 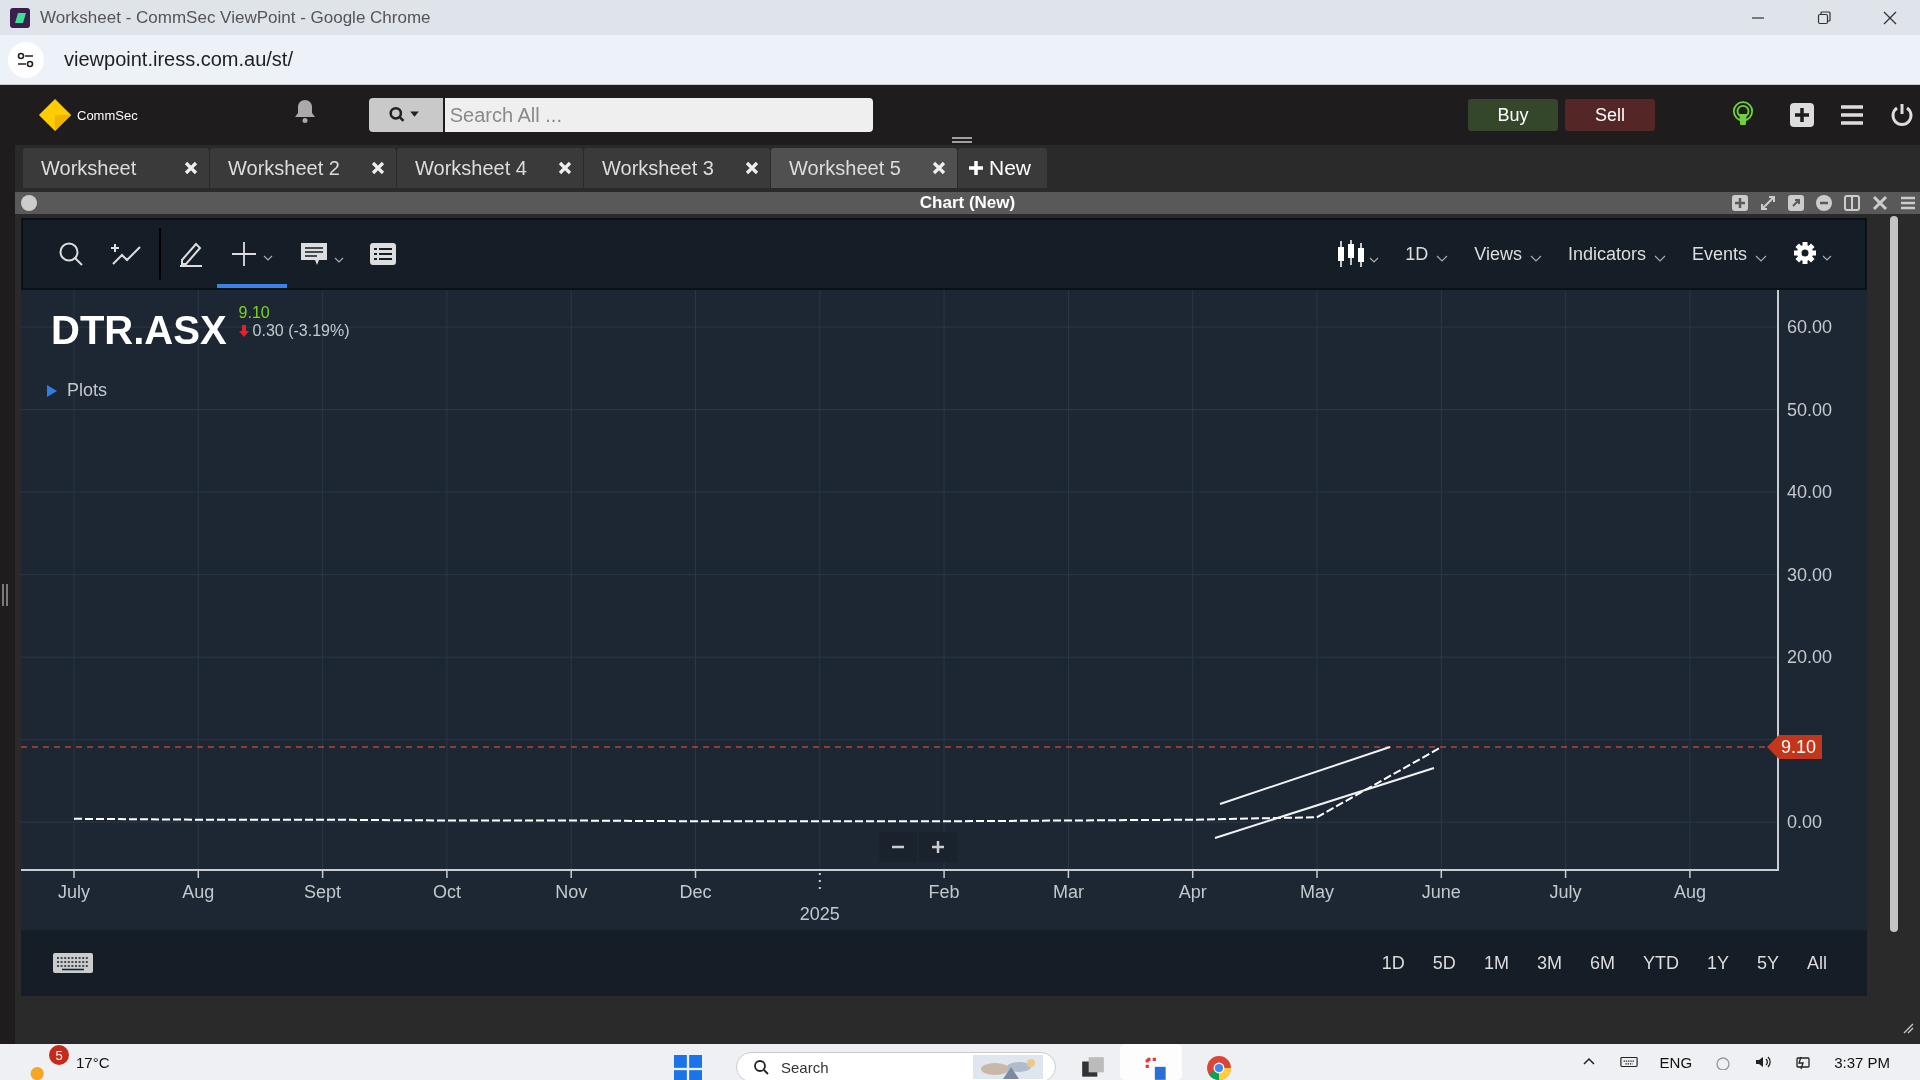 I want to click on x-axis-label: May, so click(x=1317, y=892).